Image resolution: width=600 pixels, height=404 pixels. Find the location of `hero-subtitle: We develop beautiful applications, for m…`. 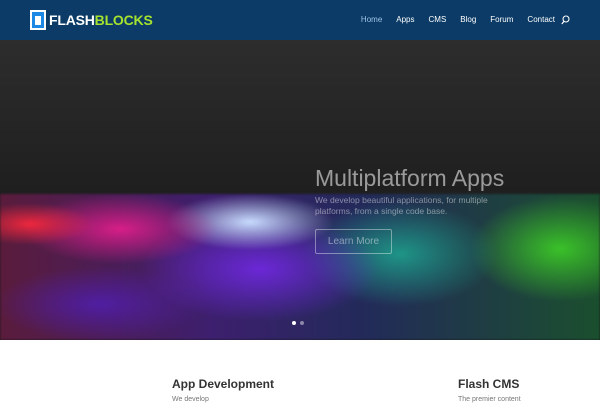

hero-subtitle: We develop beautiful applications, for m… is located at coordinates (401, 205).